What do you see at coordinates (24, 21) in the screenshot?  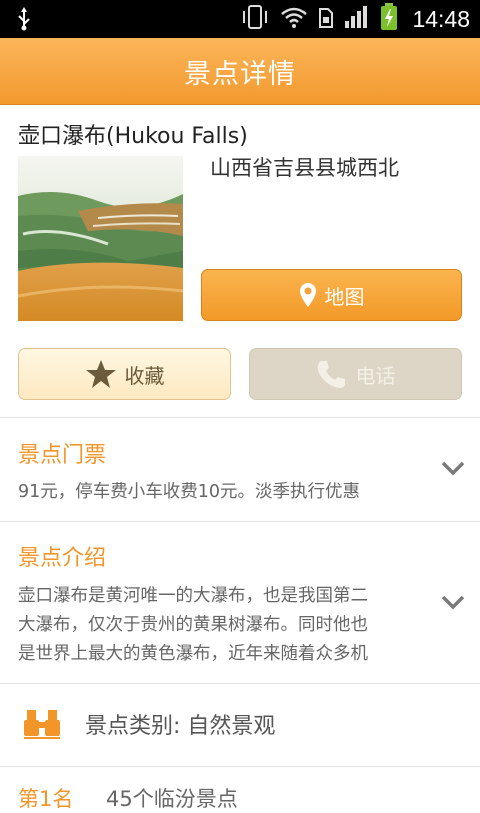 I see `usb-icon` at bounding box center [24, 21].